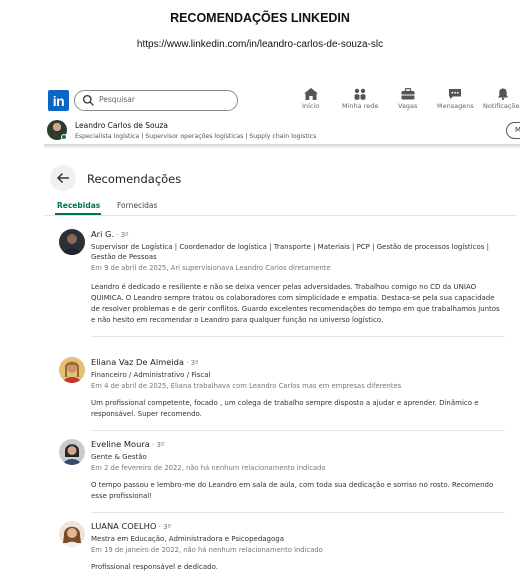  What do you see at coordinates (154, 567) in the screenshot?
I see `recommendation-text: Profissional responsável e dedicado.` at bounding box center [154, 567].